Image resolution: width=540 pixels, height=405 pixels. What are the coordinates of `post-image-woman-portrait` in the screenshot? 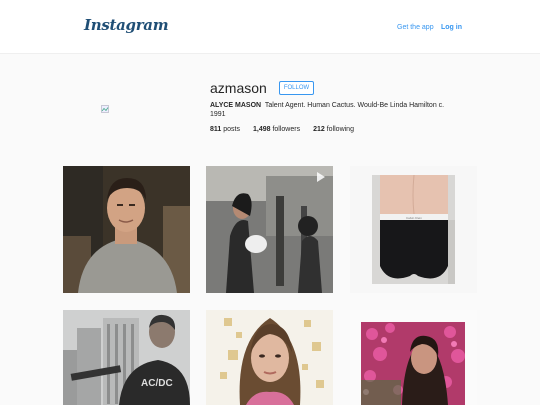 It's located at (269, 357).